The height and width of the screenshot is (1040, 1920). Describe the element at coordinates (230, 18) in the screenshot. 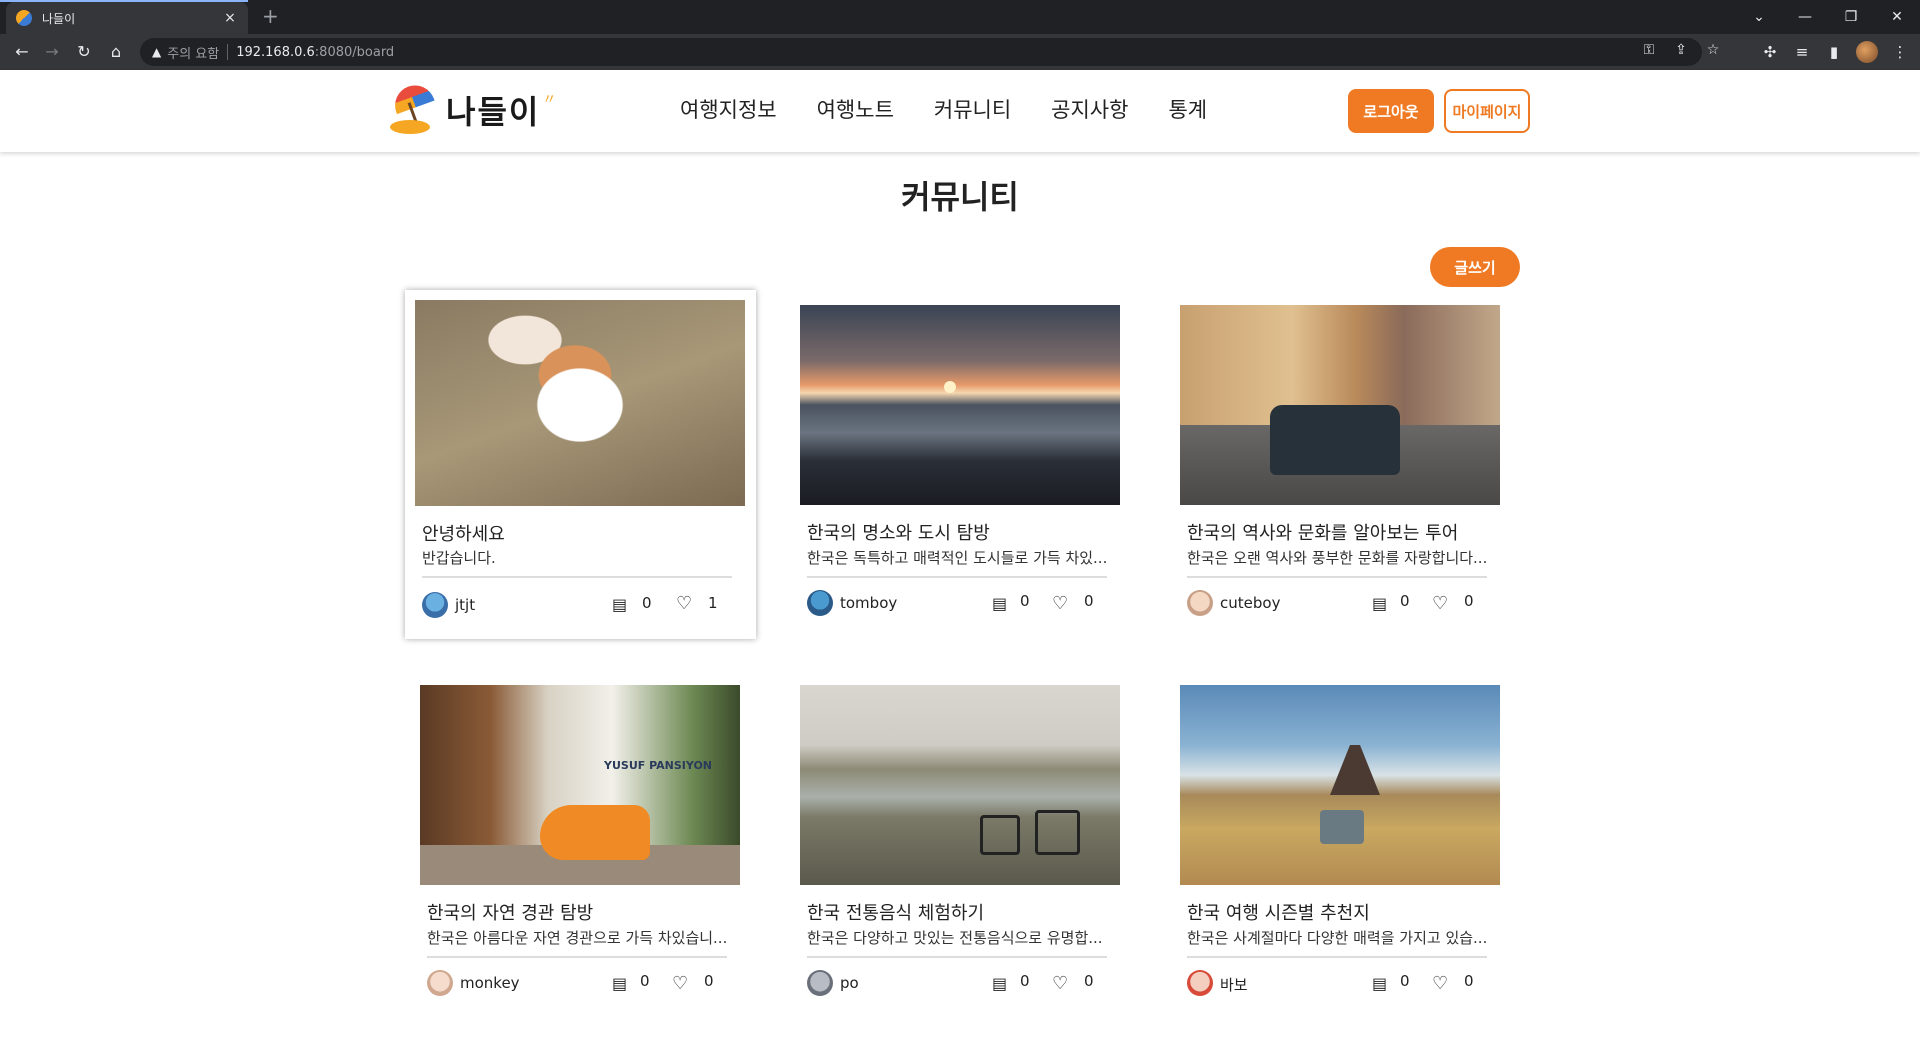

I see `tab-close-icon: ×` at that location.